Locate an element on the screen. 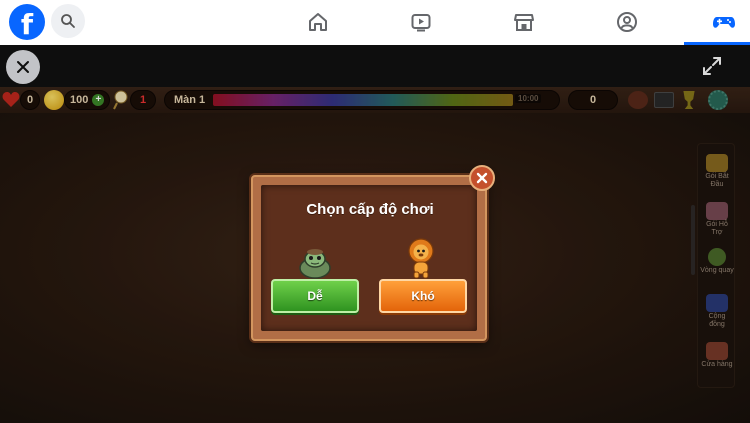 Image resolution: width=750 pixels, height=423 pixels. store-icon is located at coordinates (524, 22).